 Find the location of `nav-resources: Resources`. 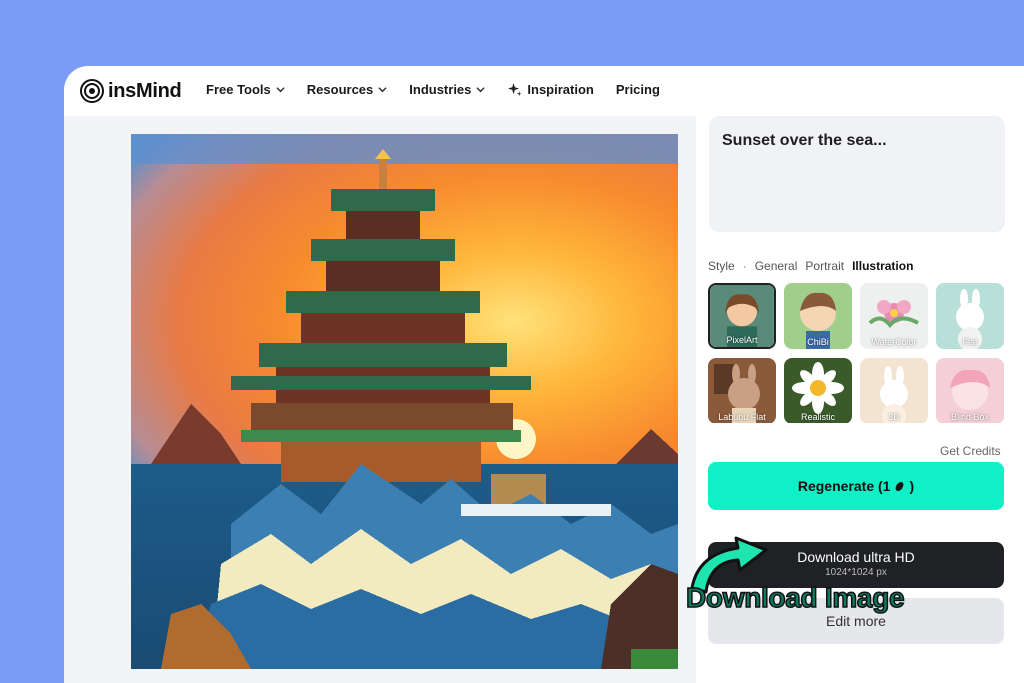

nav-resources: Resources is located at coordinates (347, 89).